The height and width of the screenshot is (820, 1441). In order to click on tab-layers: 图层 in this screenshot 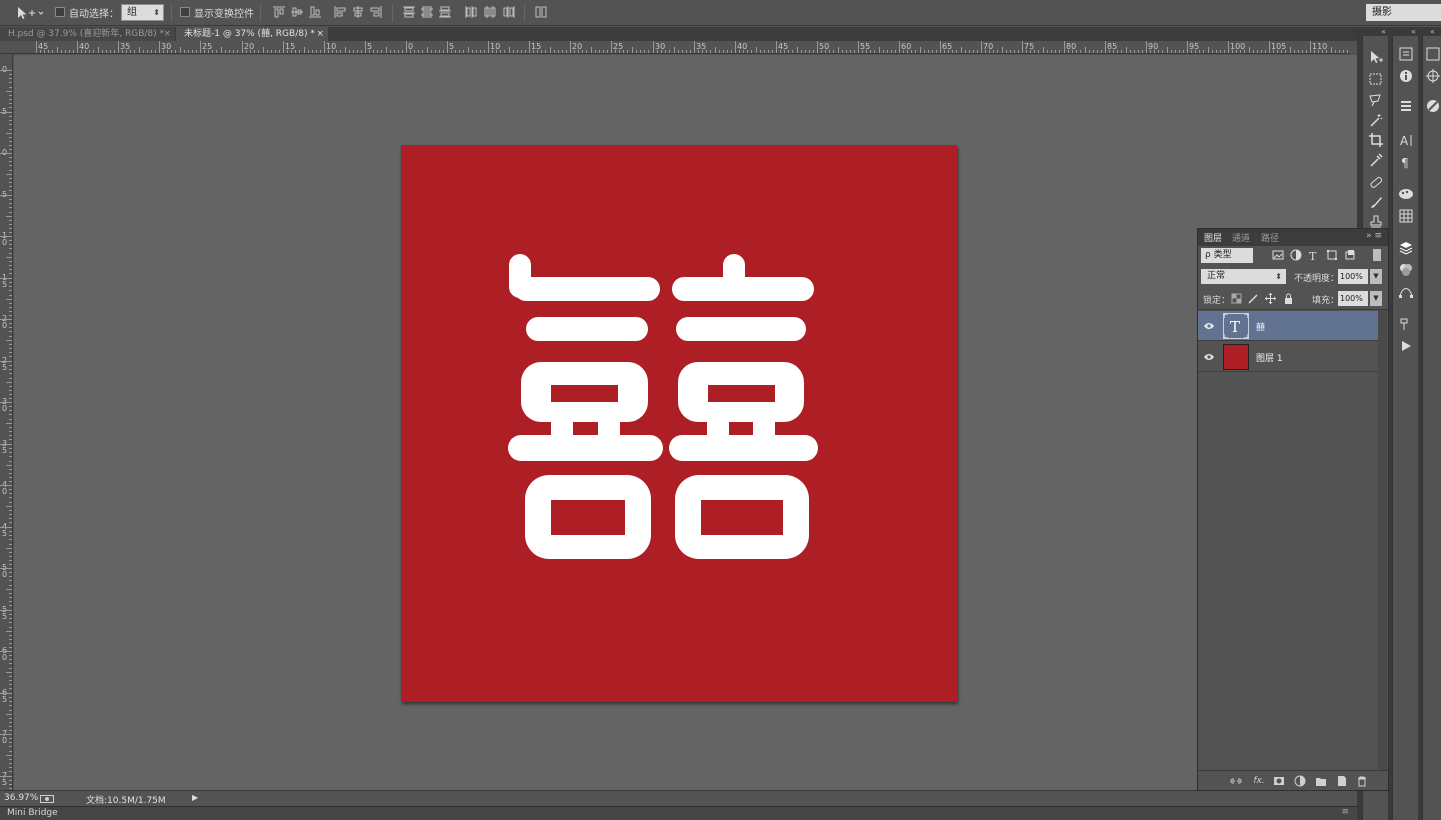, I will do `click(1213, 237)`.